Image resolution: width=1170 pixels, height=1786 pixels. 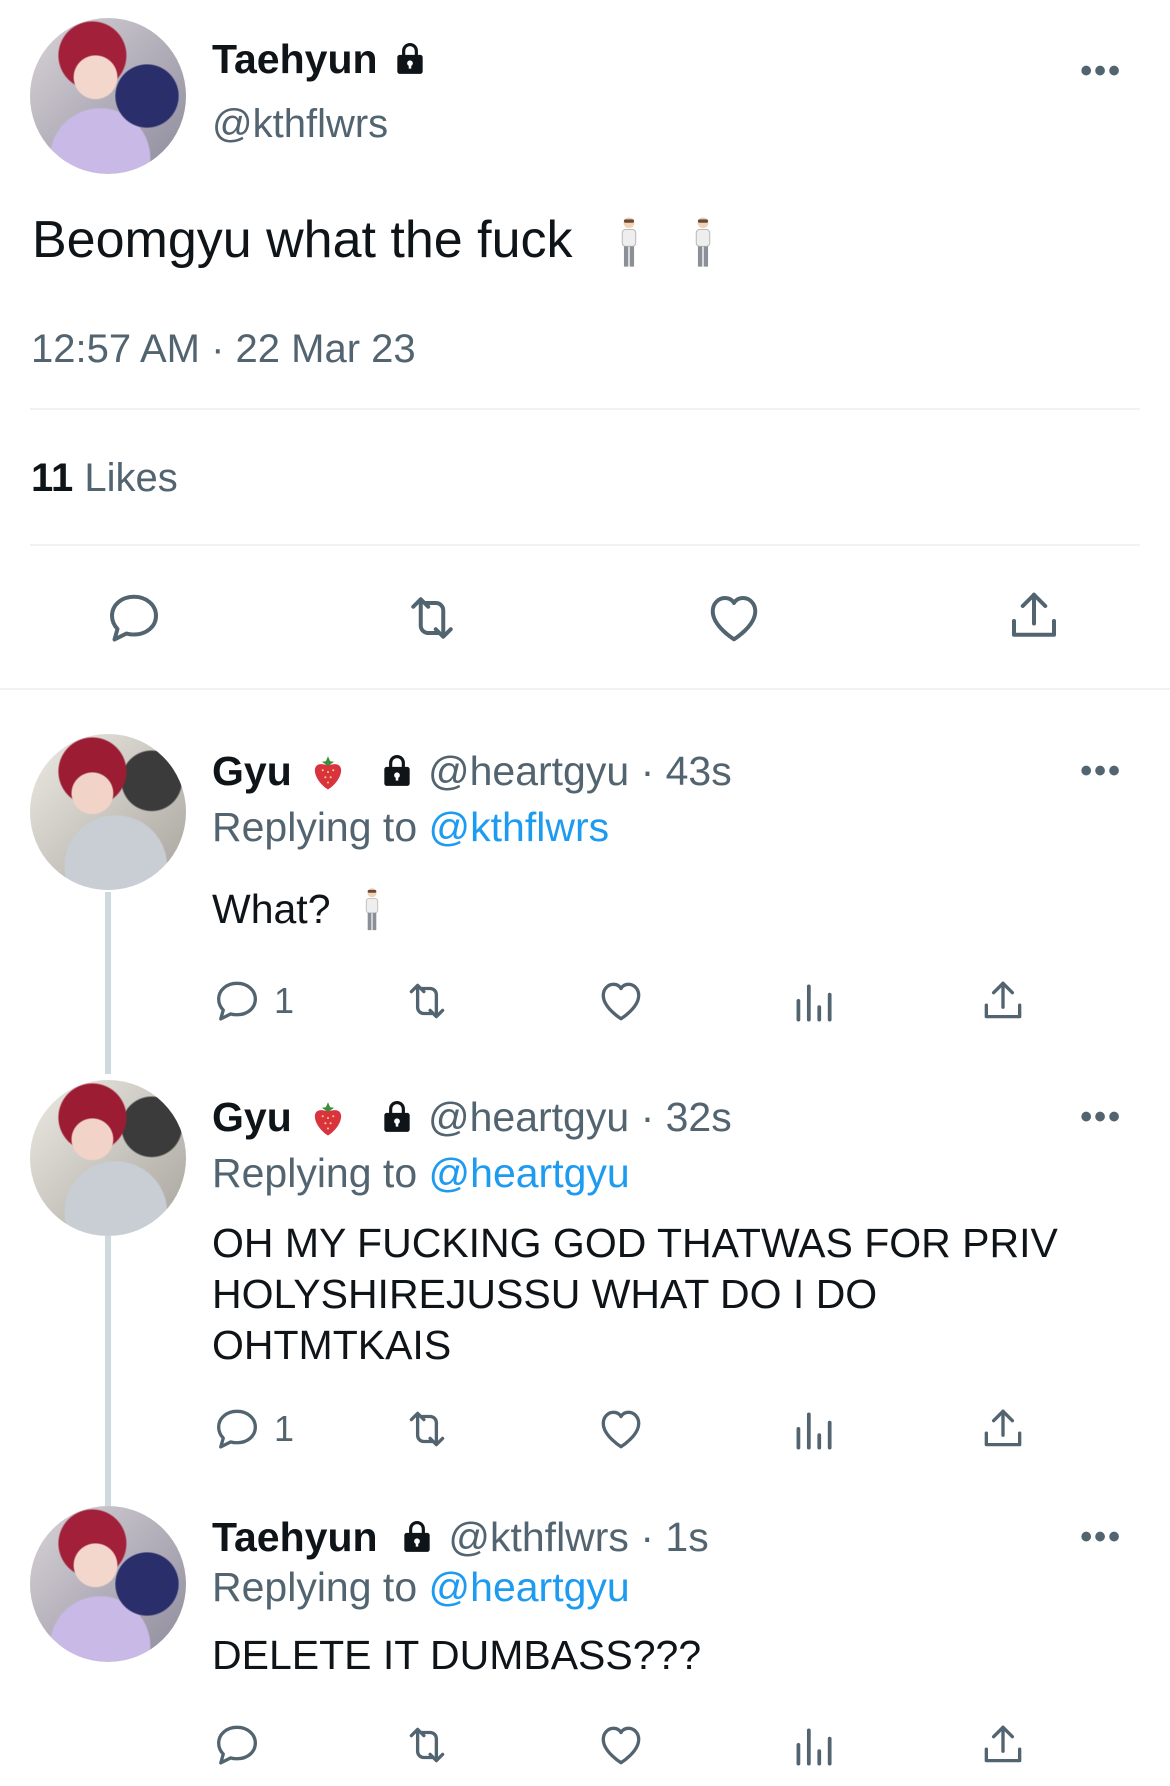 I want to click on author-line: Taehyun @kthflwrs · 1s, so click(x=460, y=1537).